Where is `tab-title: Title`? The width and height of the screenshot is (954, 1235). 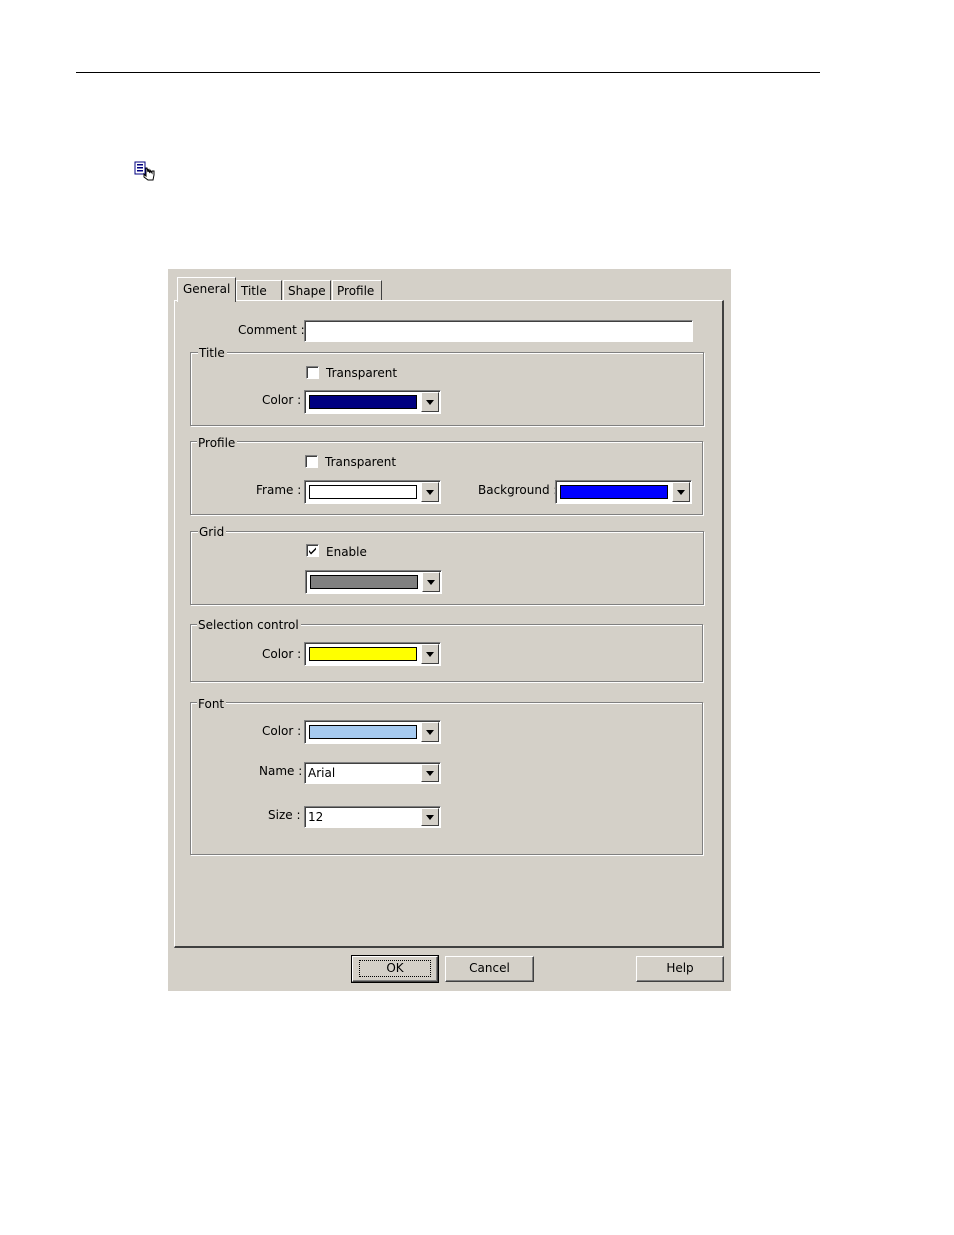
tab-title: Title is located at coordinates (259, 290).